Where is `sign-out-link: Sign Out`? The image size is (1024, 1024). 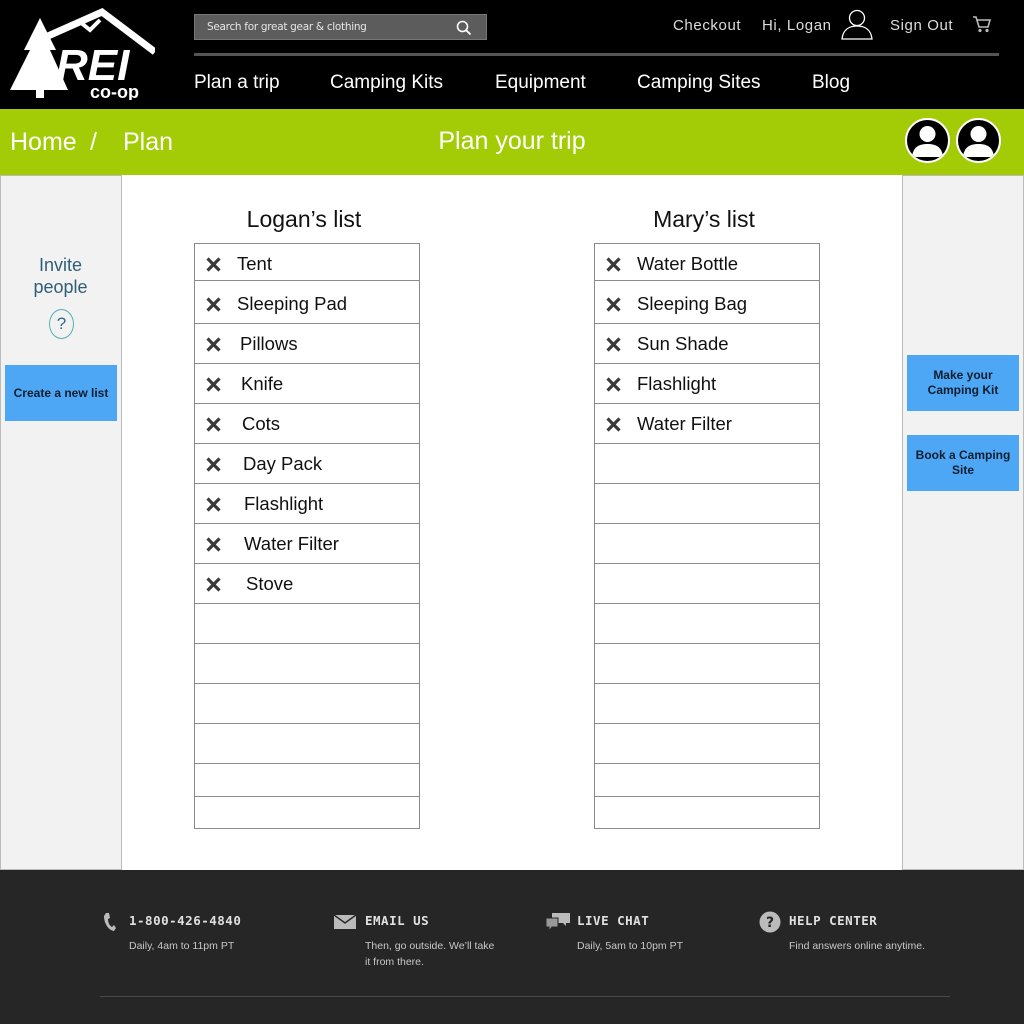
sign-out-link: Sign Out is located at coordinates (921, 25).